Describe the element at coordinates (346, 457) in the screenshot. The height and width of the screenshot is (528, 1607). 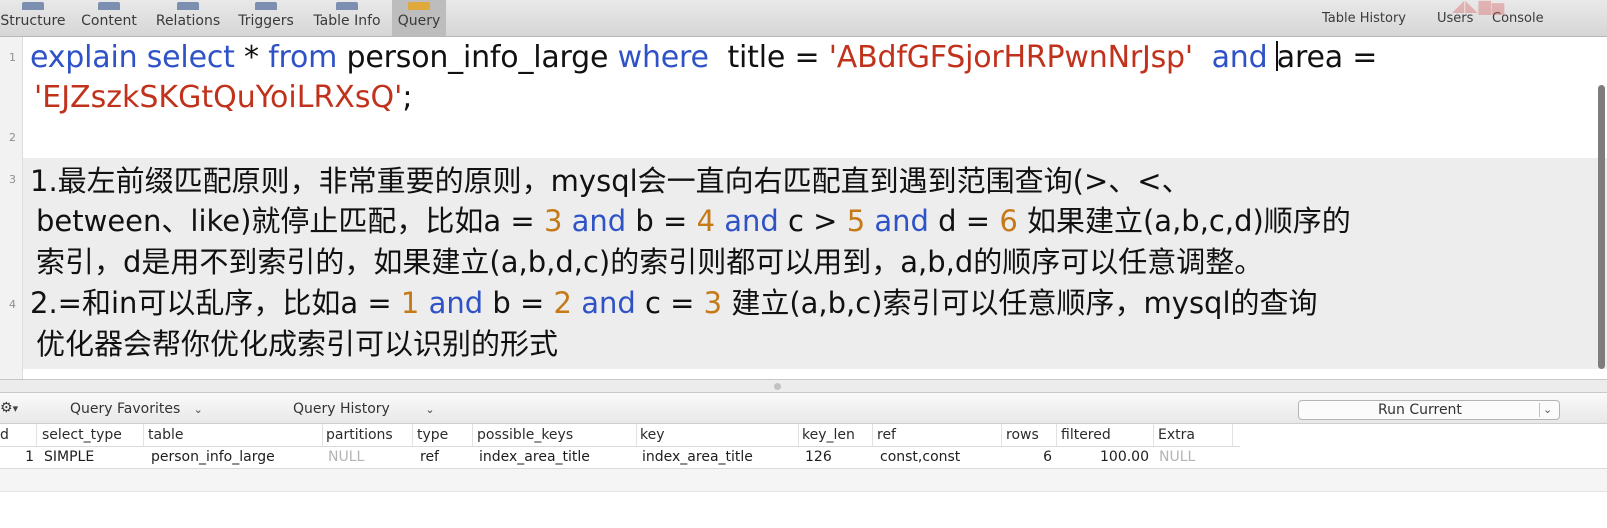
I see `cell-partitions: NULL` at that location.